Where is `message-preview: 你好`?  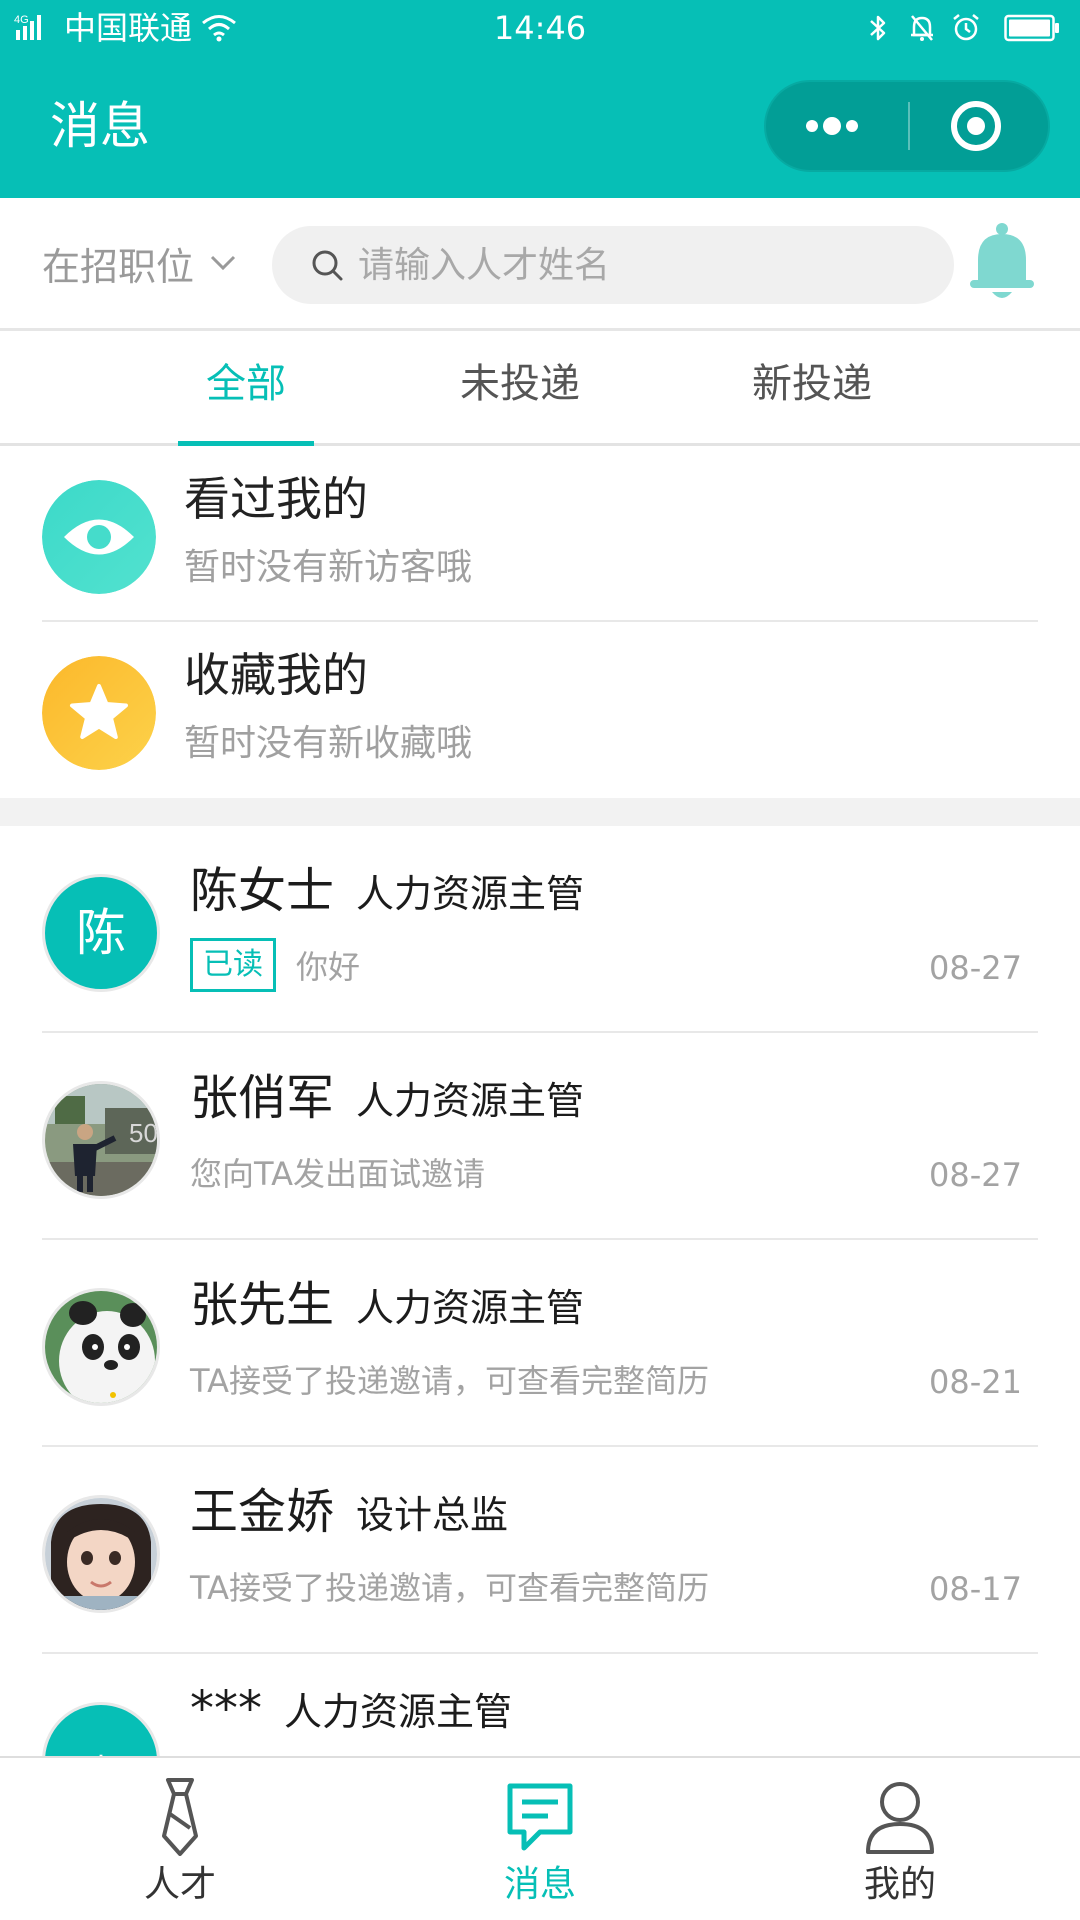 message-preview: 你好 is located at coordinates (328, 967).